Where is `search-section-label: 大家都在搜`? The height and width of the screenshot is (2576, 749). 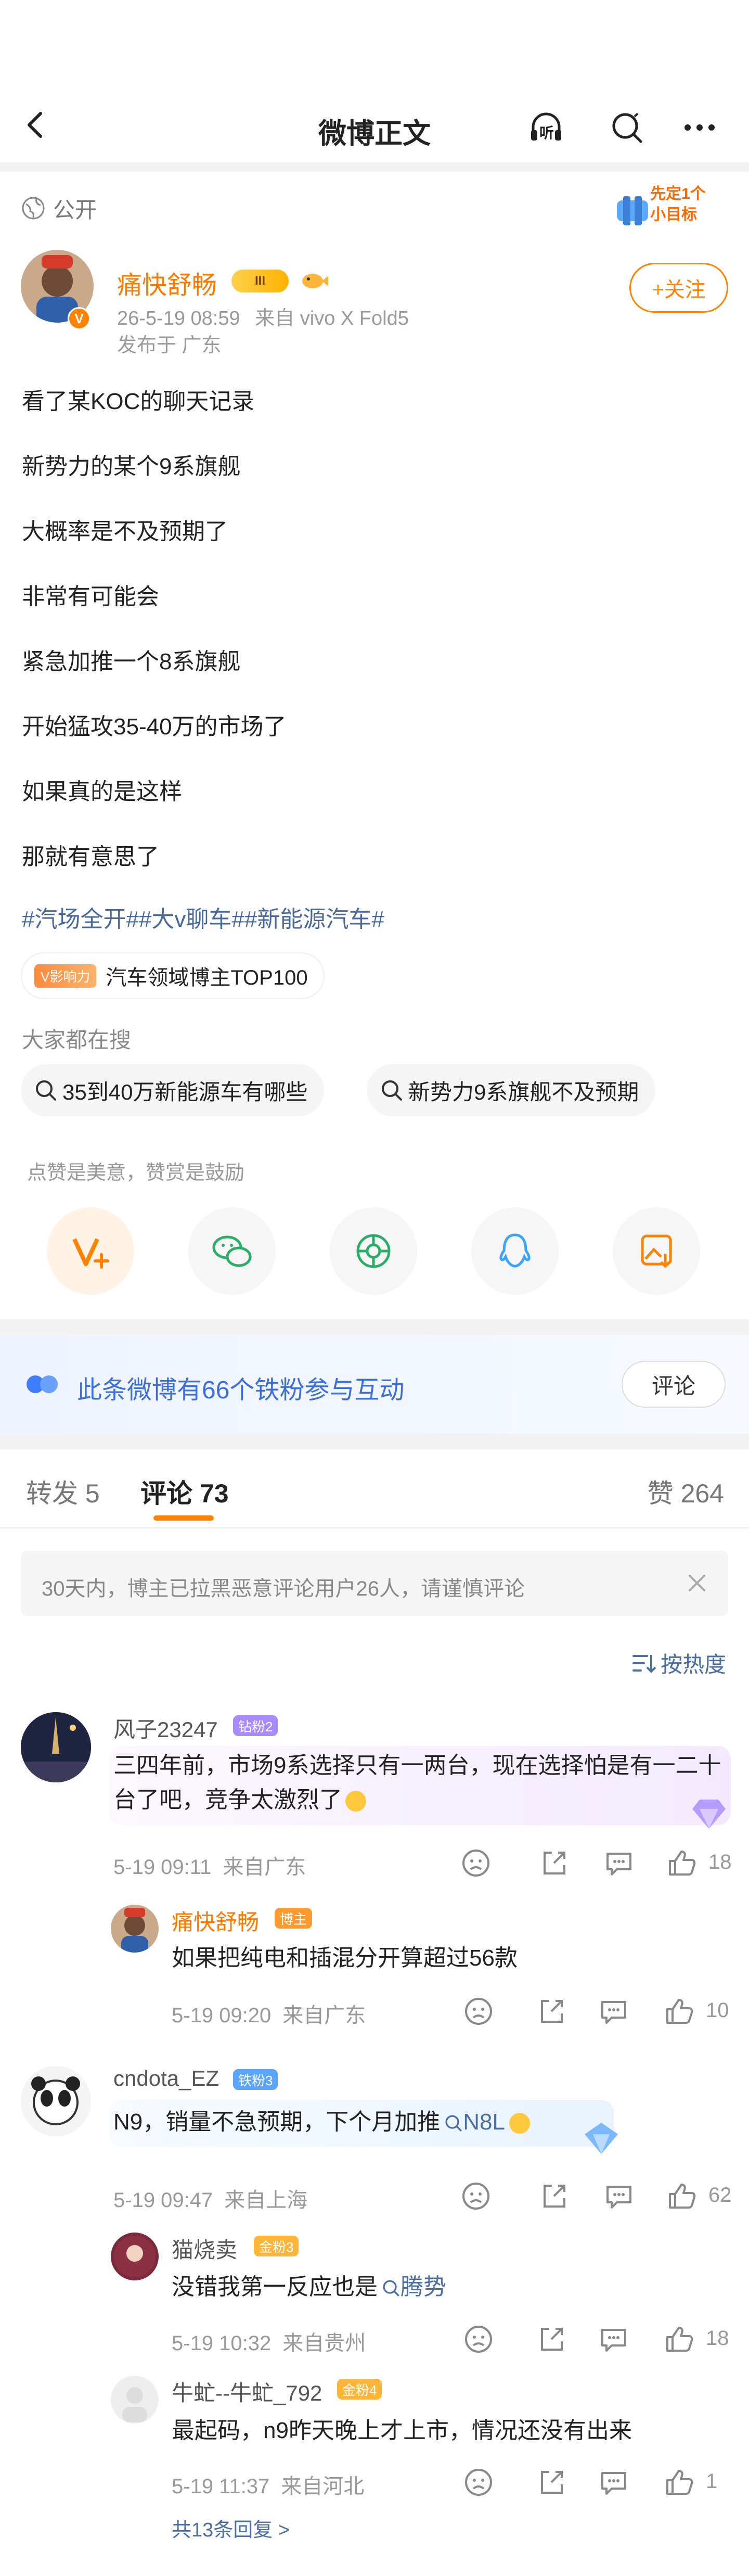
search-section-label: 大家都在搜 is located at coordinates (77, 1040).